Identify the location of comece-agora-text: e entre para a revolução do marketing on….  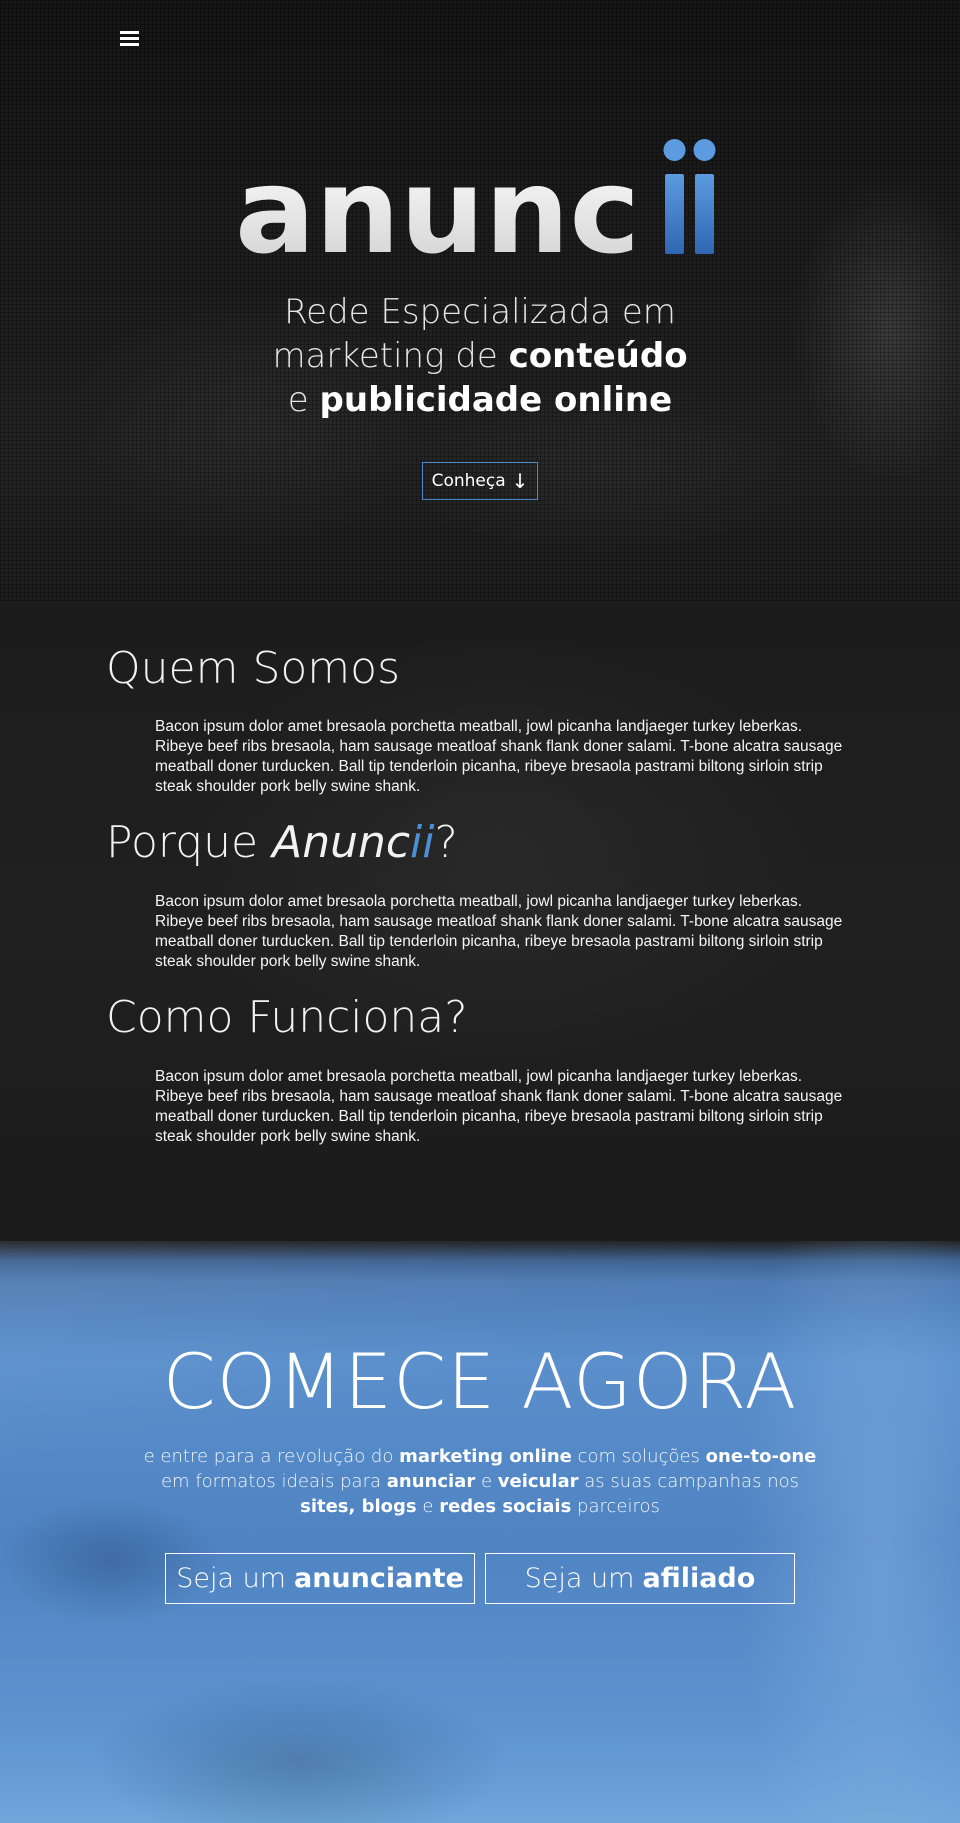
(480, 1481).